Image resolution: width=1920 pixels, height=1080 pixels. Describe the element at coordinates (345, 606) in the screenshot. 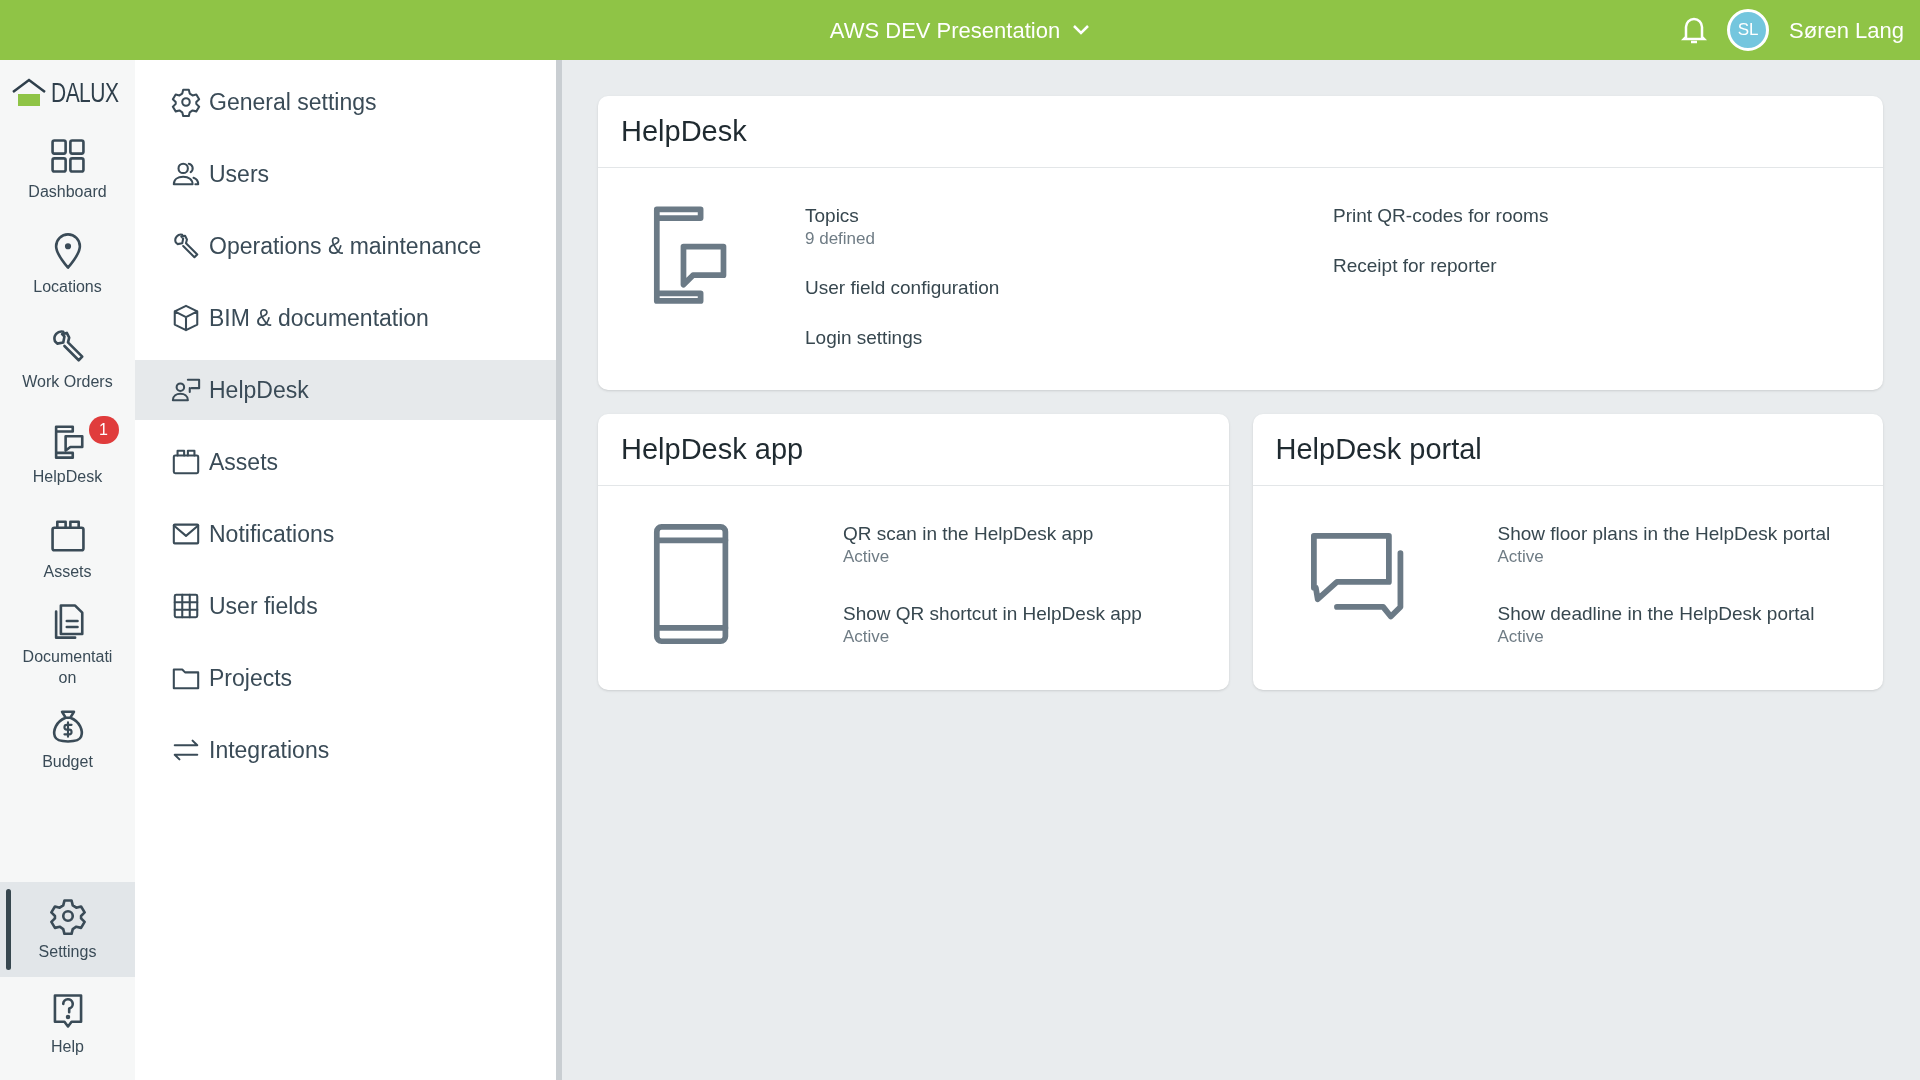

I see `settings-menu-item: User fields` at that location.